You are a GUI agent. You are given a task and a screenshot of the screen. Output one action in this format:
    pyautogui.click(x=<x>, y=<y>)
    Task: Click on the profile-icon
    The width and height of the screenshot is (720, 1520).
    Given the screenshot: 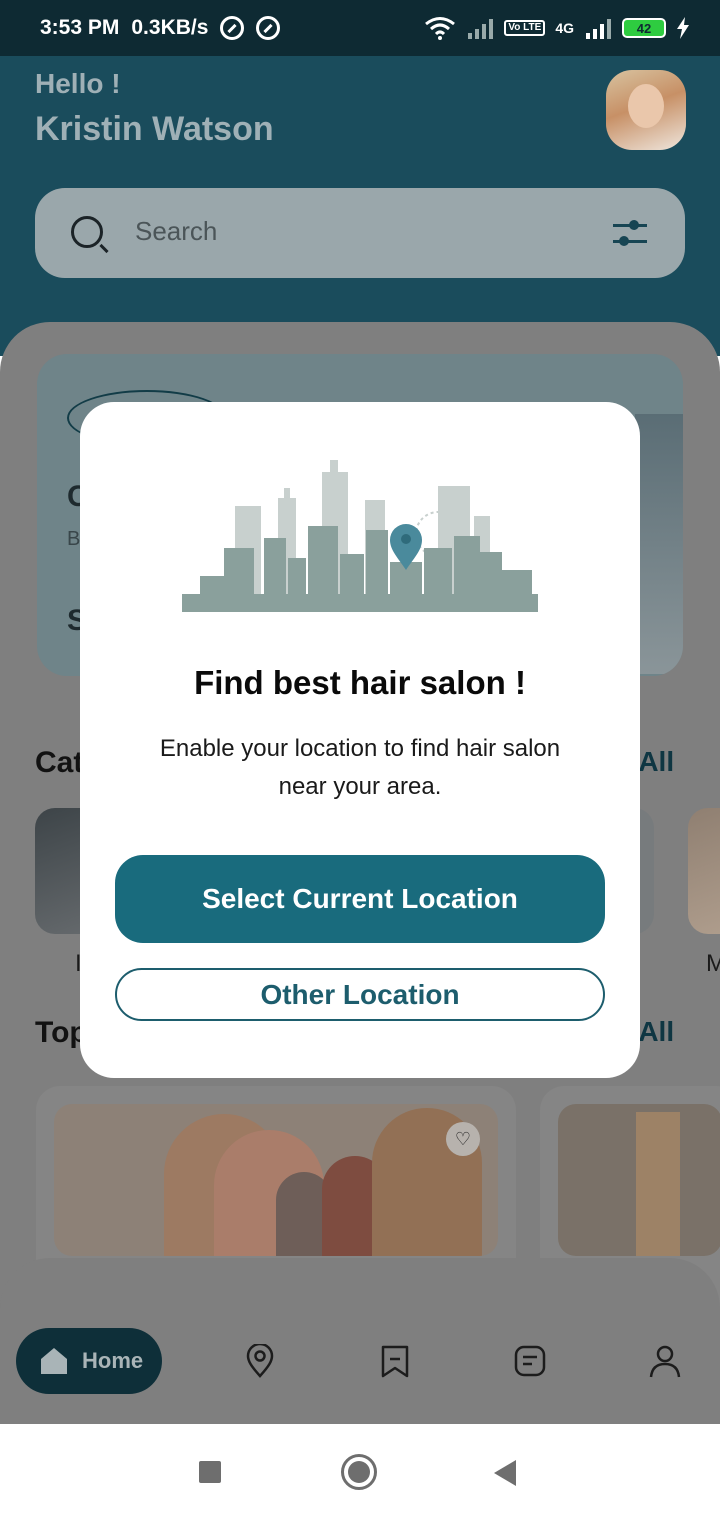 What is the action you would take?
    pyautogui.click(x=665, y=1361)
    